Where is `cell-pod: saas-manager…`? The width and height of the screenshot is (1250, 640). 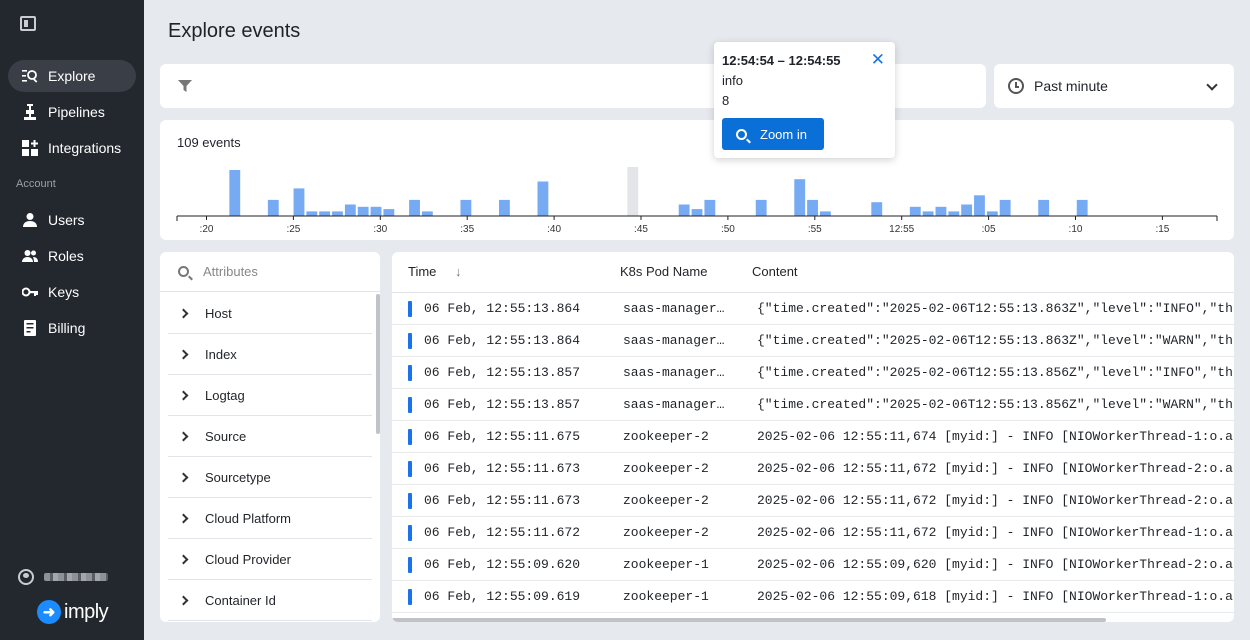 cell-pod: saas-manager… is located at coordinates (674, 372).